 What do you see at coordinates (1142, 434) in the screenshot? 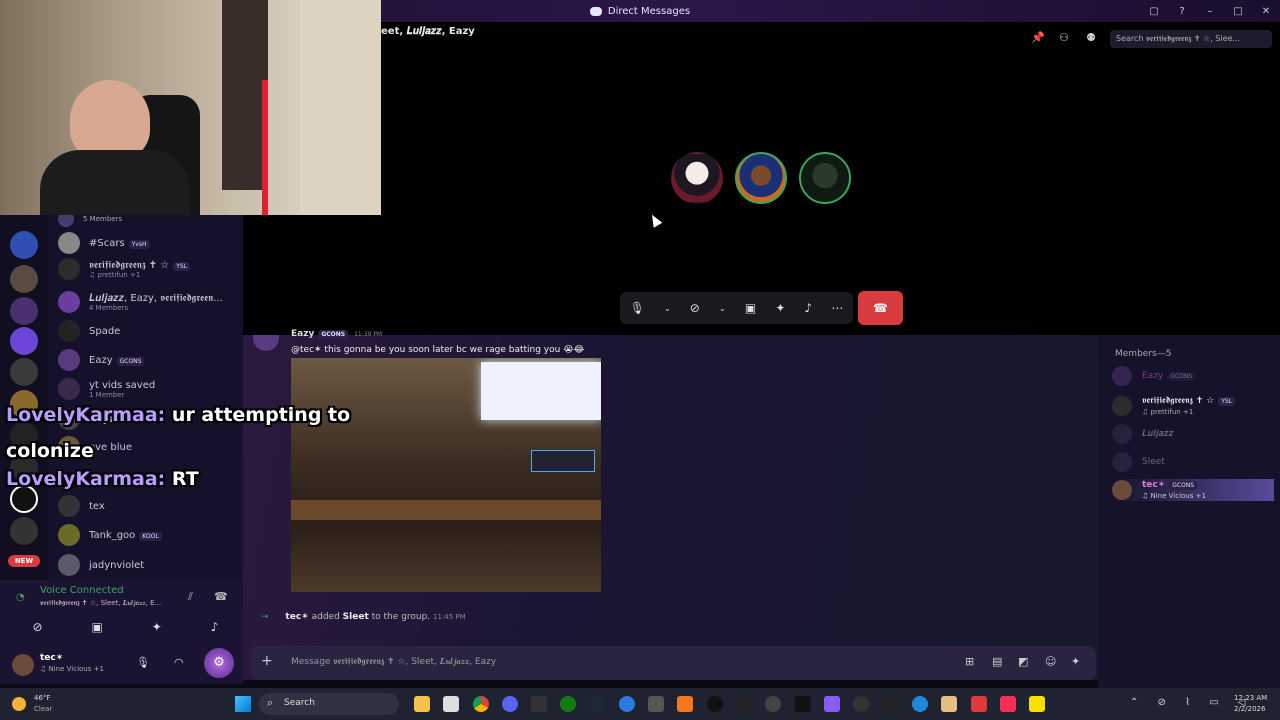
I see `member-item: 𝑳𝒖𝒍𝒋𝒂𝒛𝒛` at bounding box center [1142, 434].